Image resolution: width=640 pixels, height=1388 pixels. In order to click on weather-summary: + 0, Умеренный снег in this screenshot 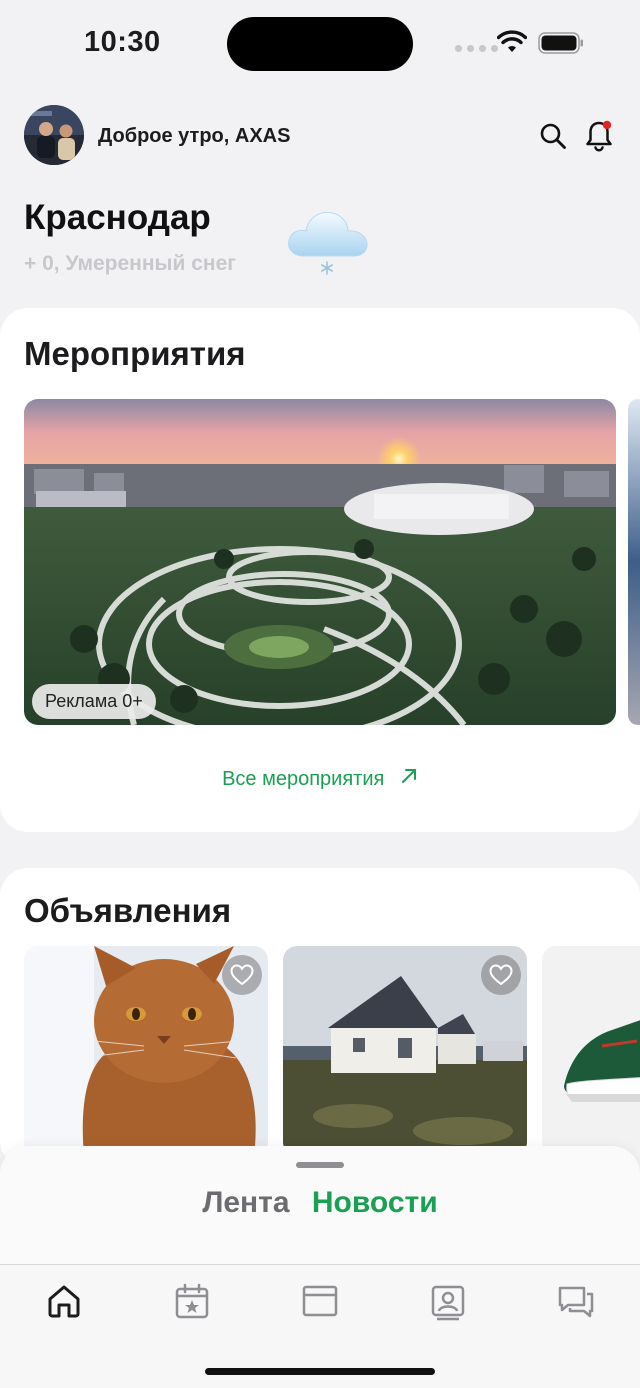, I will do `click(130, 263)`.